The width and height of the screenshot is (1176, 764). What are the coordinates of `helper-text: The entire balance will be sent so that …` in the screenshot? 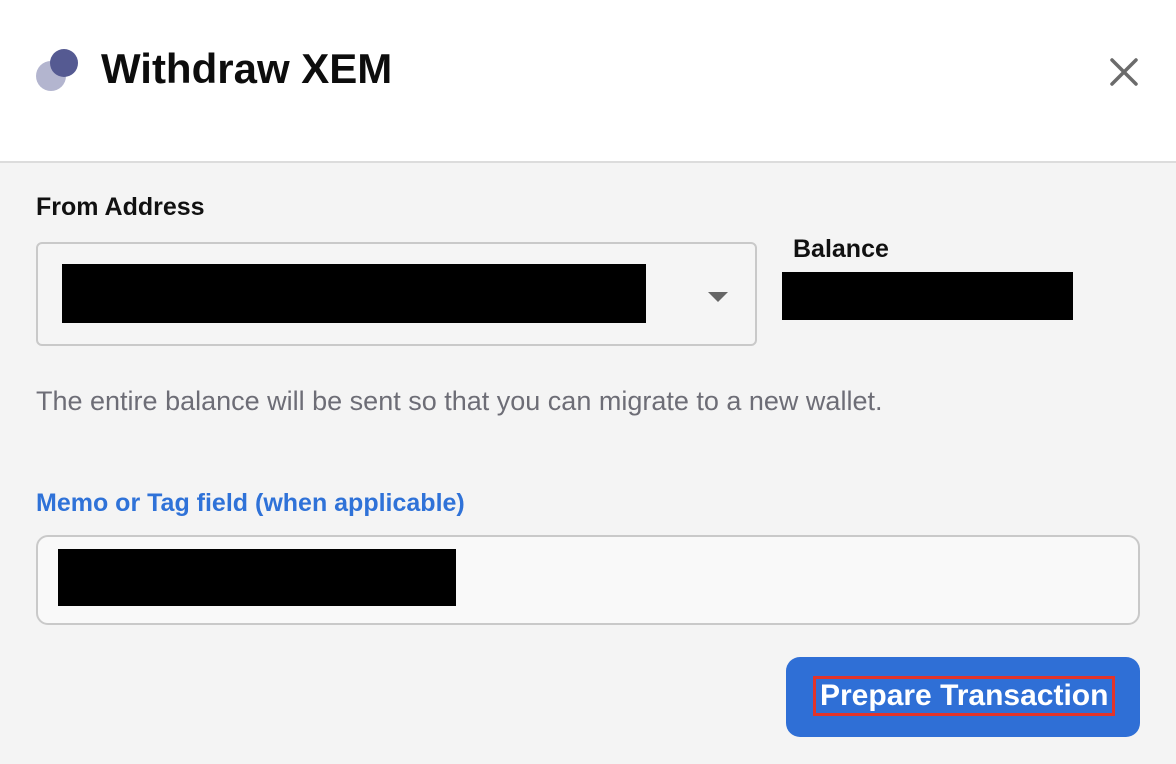 It's located at (459, 401).